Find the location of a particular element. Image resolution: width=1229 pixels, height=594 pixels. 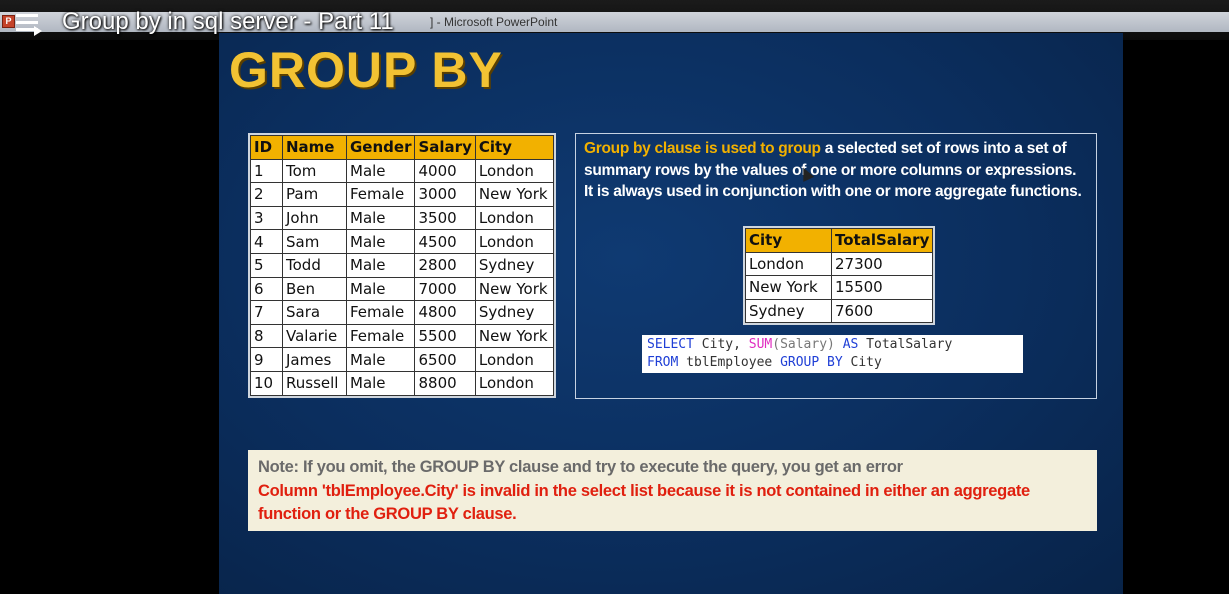

employee-table-row: 6 Ben Male 7000 New York is located at coordinates (402, 289).